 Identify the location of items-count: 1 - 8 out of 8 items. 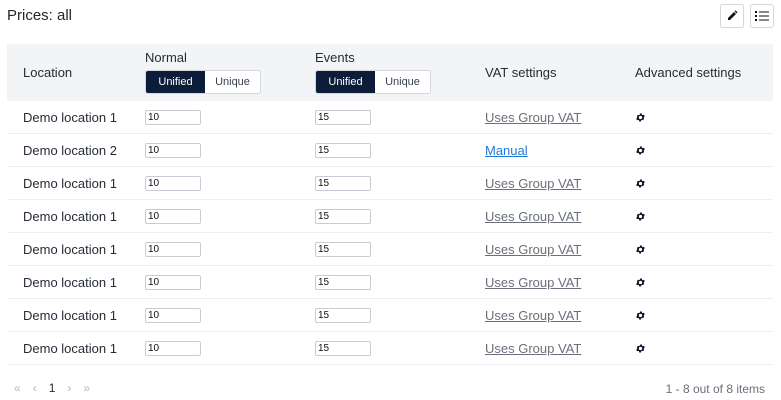
(715, 389).